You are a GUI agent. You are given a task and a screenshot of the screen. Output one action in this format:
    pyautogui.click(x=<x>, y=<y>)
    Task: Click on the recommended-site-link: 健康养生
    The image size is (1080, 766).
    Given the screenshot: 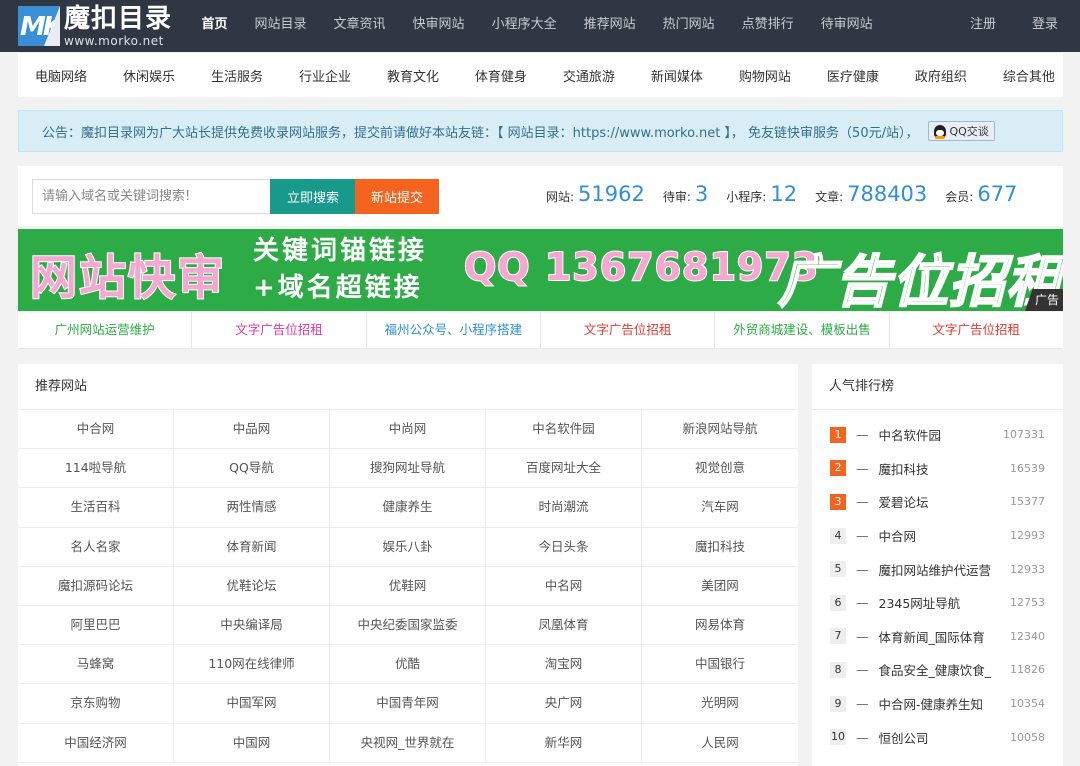 What is the action you would take?
    pyautogui.click(x=408, y=508)
    